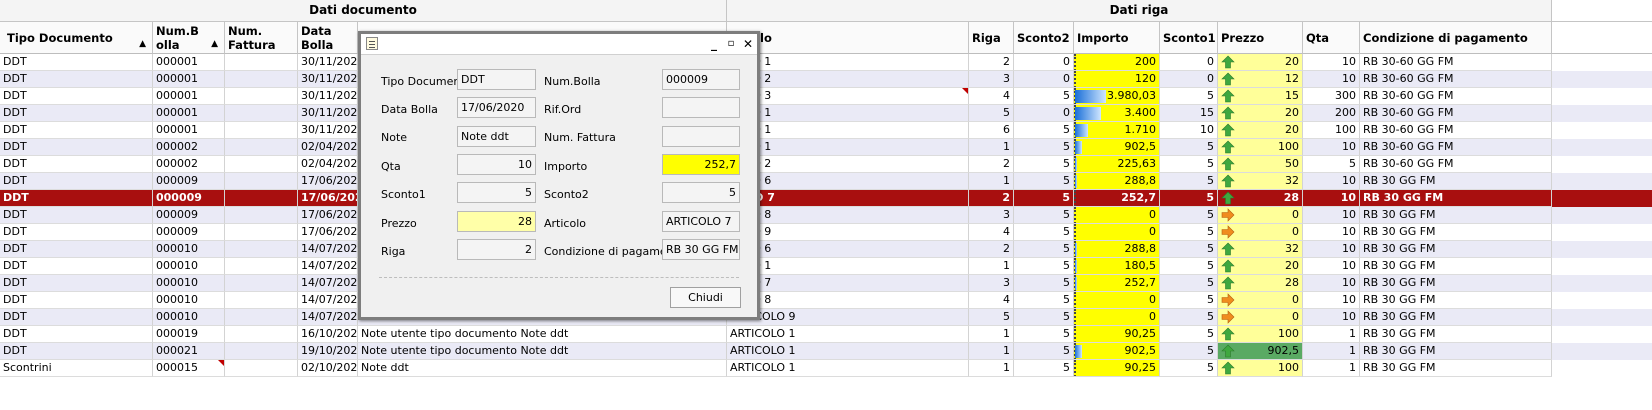 The width and height of the screenshot is (1652, 410). What do you see at coordinates (496, 221) in the screenshot?
I see `field-prezzo: 28` at bounding box center [496, 221].